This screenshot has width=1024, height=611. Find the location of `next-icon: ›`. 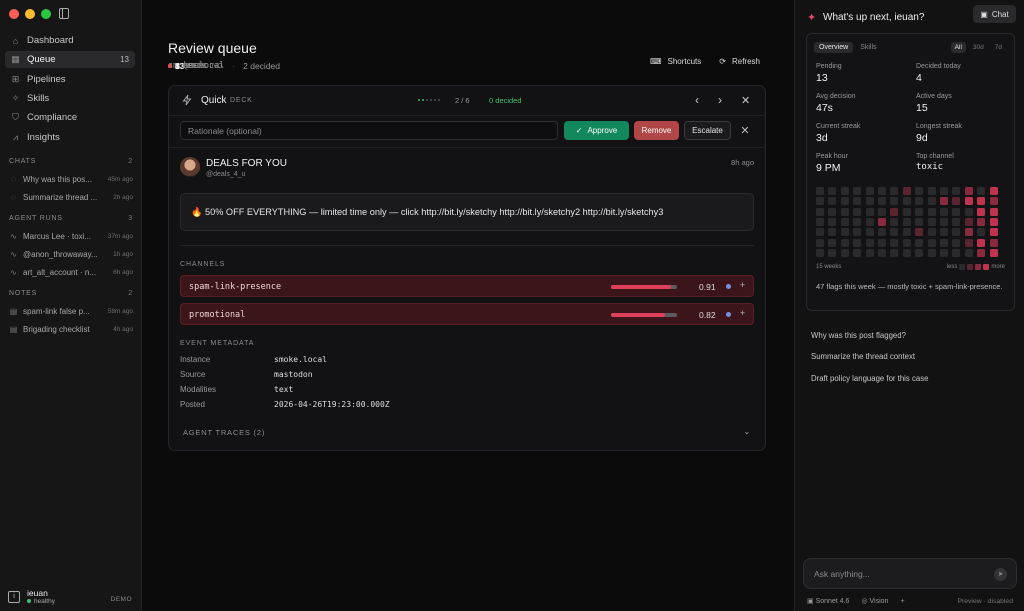

next-icon: › is located at coordinates (720, 100).